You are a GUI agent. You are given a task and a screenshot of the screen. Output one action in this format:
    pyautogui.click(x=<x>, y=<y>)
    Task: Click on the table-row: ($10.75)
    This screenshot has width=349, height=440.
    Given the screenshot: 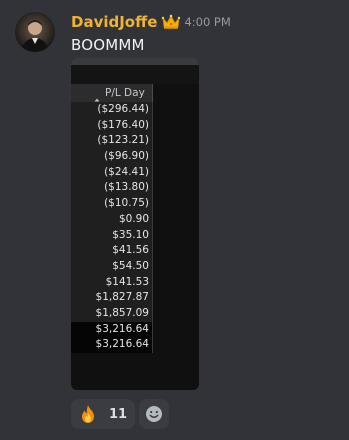 What is the action you would take?
    pyautogui.click(x=126, y=203)
    